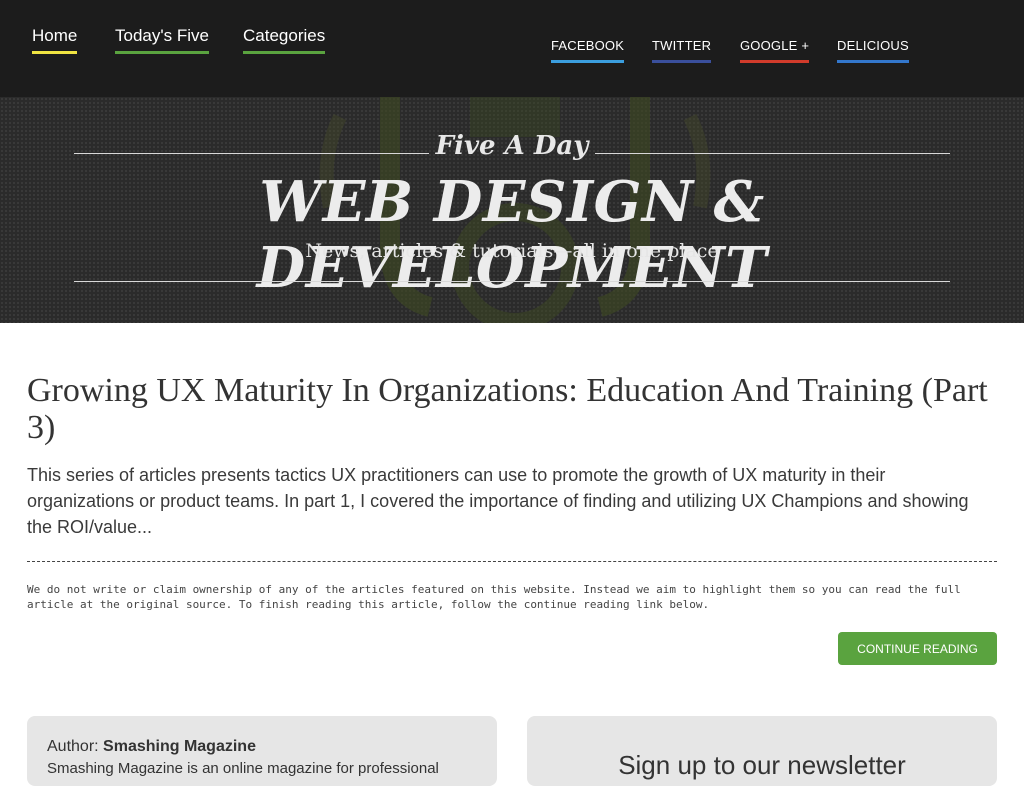 This screenshot has height=786, width=1024. I want to click on author-line: Author: Smashing Magazine, so click(151, 747).